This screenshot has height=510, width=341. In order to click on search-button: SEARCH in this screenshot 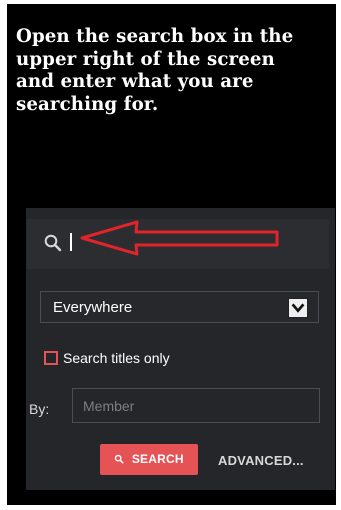, I will do `click(149, 459)`.